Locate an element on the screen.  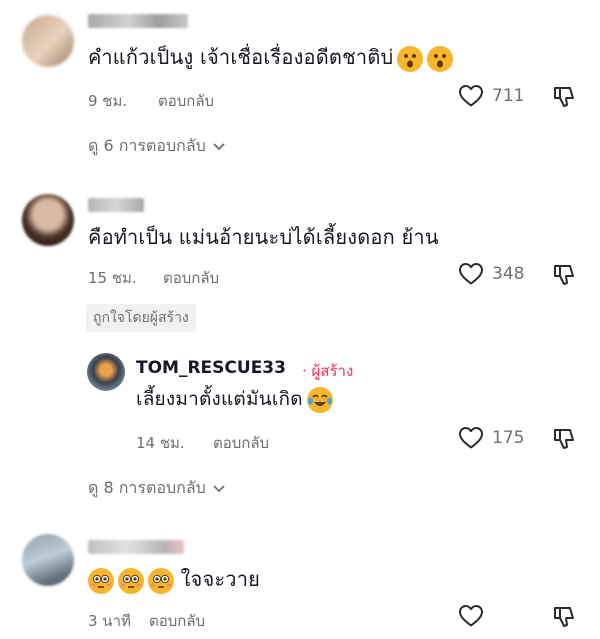
comment-text: คำแก้วเป็นงู เจ้าเชื่อเรื่องอดีตชาติบ่ is located at coordinates (271, 58).